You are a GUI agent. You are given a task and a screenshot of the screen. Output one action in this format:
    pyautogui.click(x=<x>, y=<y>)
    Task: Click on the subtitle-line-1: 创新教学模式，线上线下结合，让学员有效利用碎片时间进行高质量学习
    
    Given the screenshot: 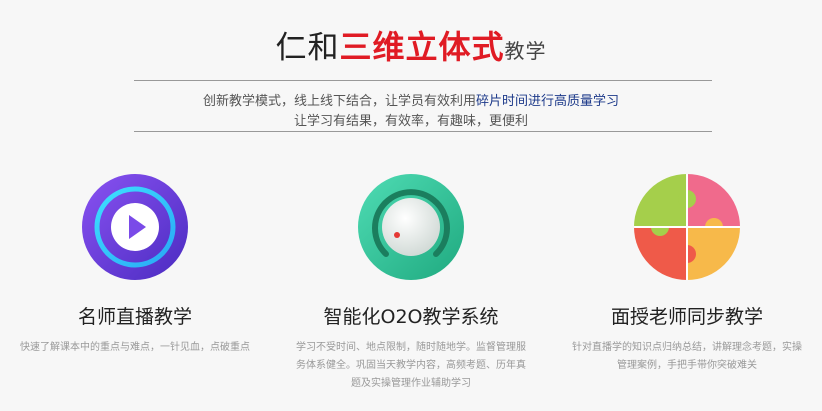 What is the action you would take?
    pyautogui.click(x=411, y=99)
    